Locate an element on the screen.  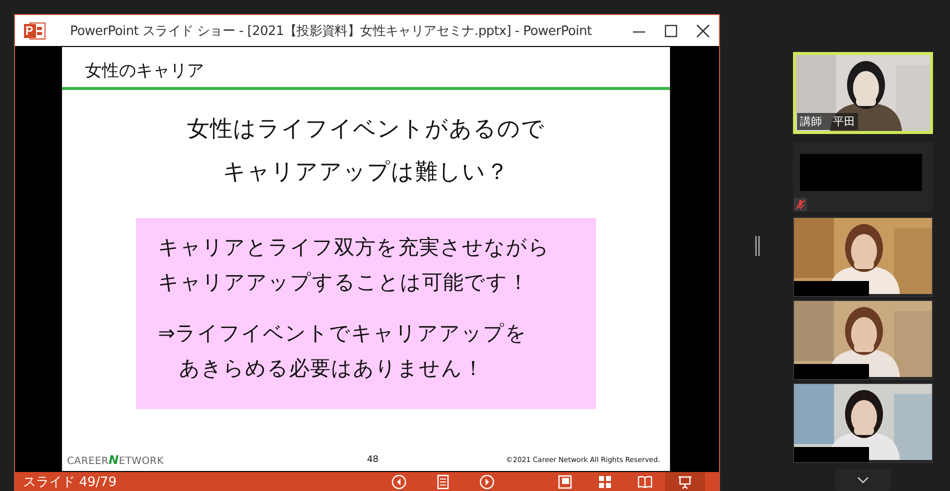
participant-name: 講師 平田 is located at coordinates (827, 121).